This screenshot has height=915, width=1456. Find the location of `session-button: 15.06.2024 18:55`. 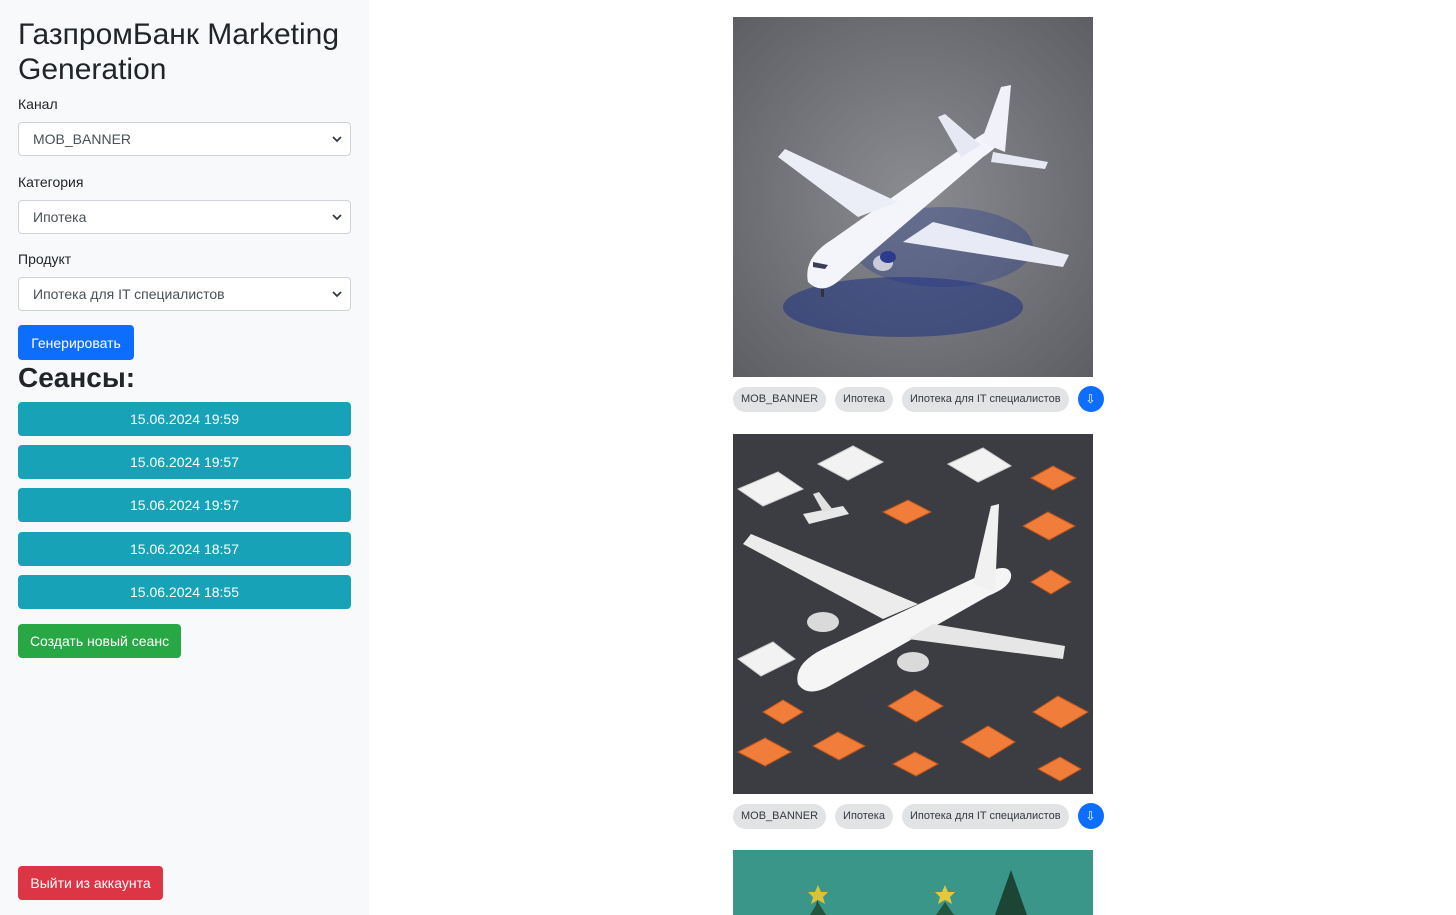

session-button: 15.06.2024 18:55 is located at coordinates (184, 592).